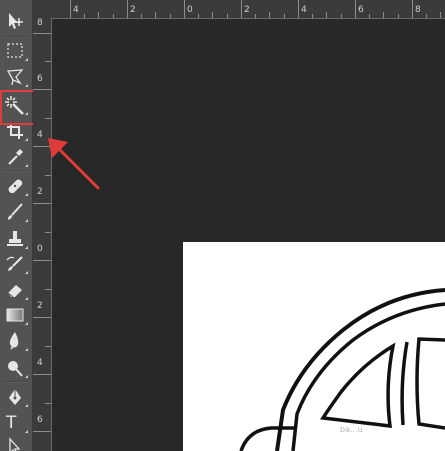 Image resolution: width=445 pixels, height=451 pixels. I want to click on annotation-arrow, so click(74, 164).